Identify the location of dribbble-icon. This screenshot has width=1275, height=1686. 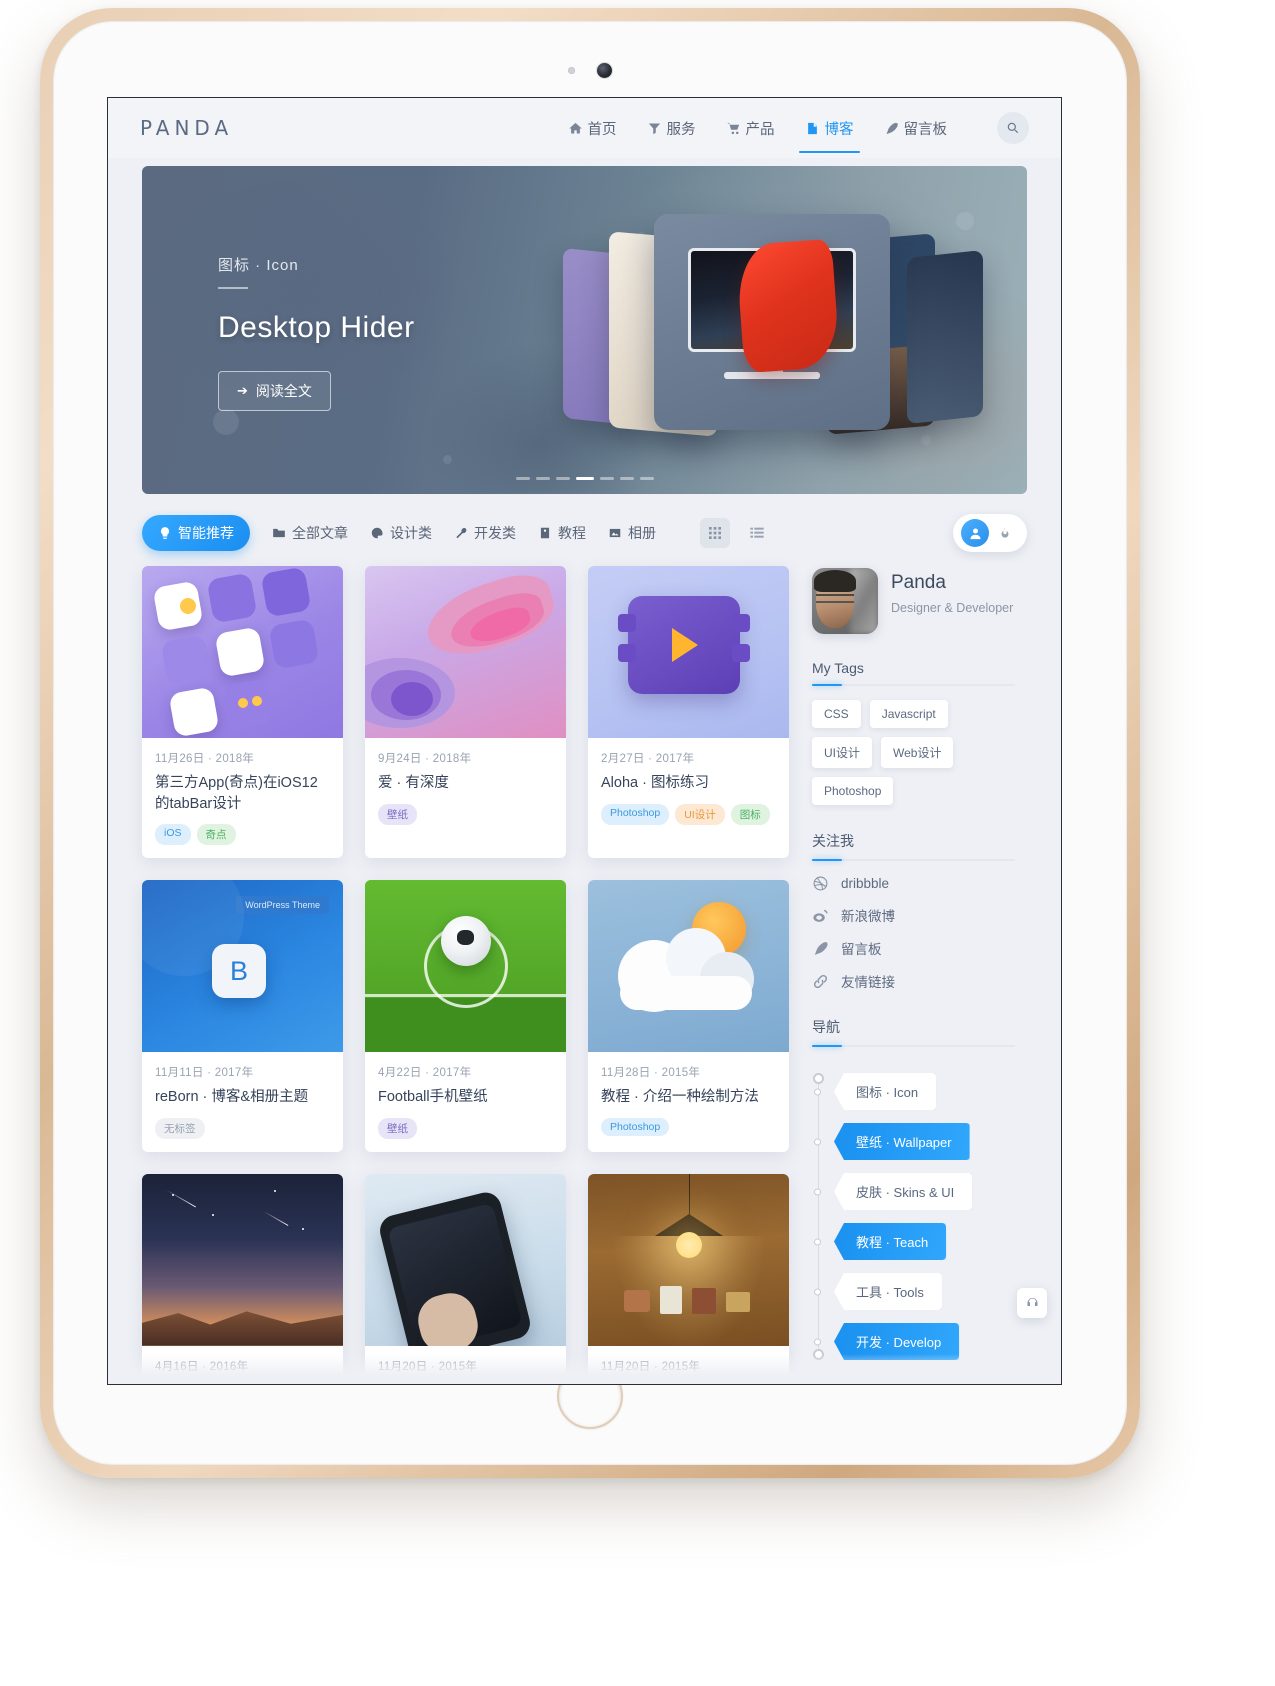
(820, 883).